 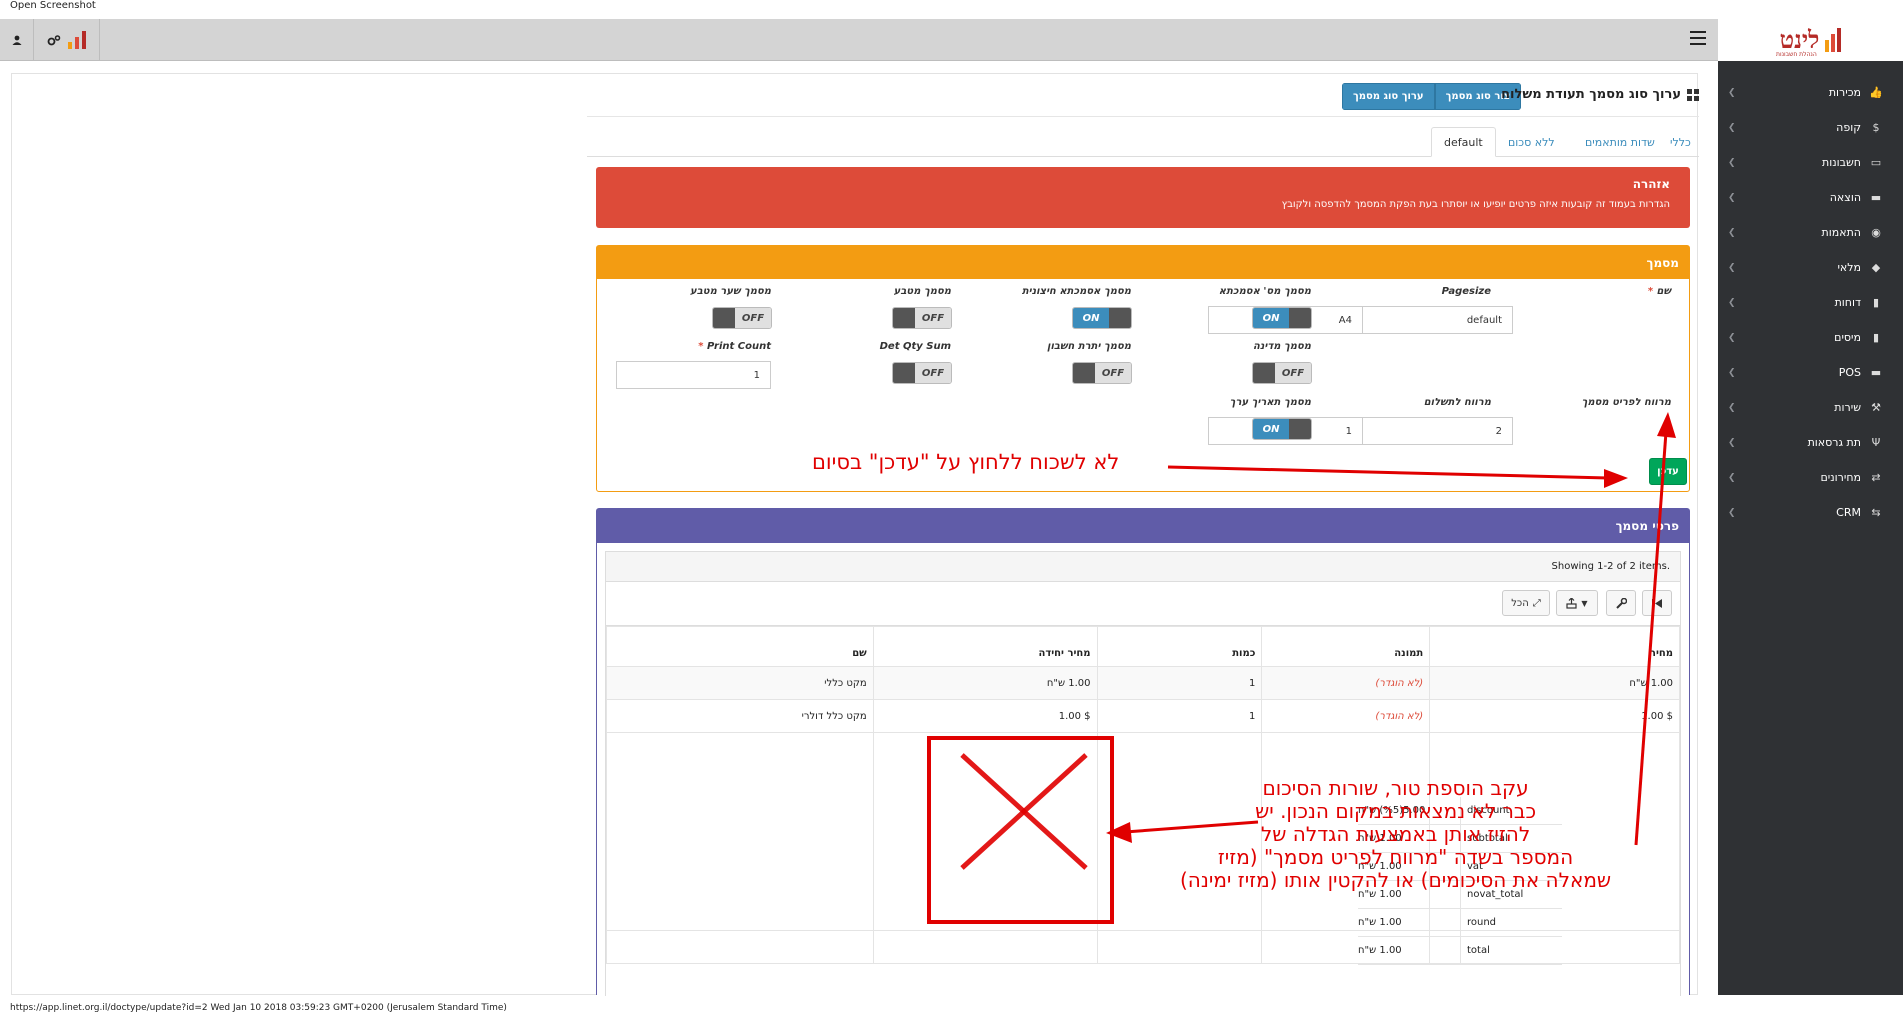 I want to click on wrench-icon, so click(x=1621, y=603).